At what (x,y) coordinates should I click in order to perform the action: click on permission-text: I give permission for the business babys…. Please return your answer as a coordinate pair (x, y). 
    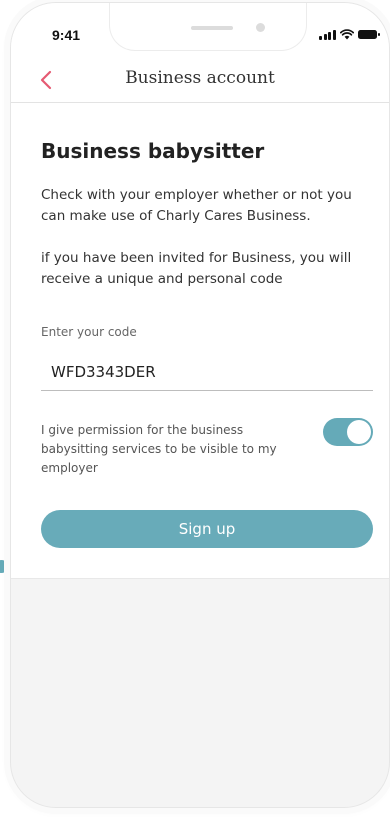
    Looking at the image, I should click on (159, 449).